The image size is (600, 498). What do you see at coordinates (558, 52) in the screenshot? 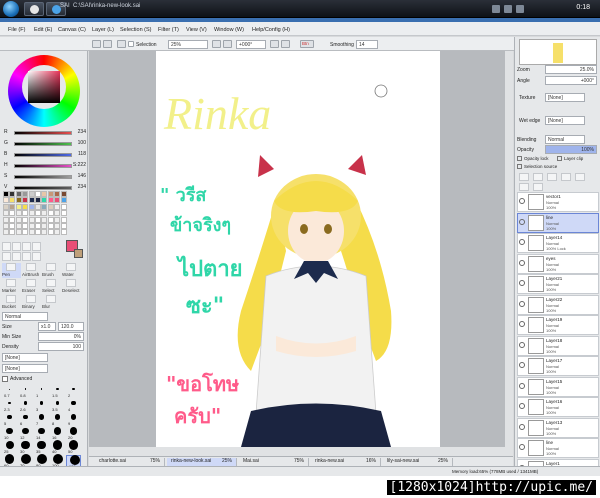
I see `navigator-preview` at bounding box center [558, 52].